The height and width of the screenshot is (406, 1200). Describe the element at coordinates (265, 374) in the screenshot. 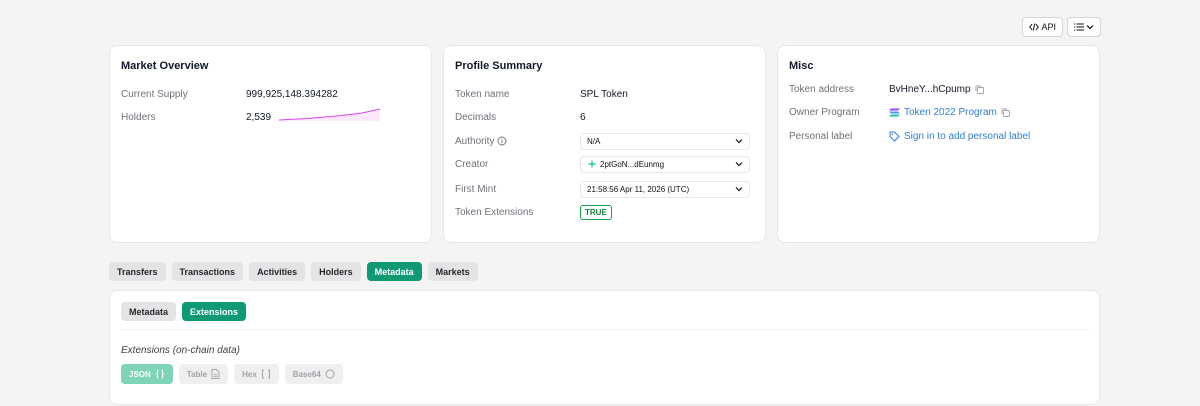

I see `brackets-icon` at that location.